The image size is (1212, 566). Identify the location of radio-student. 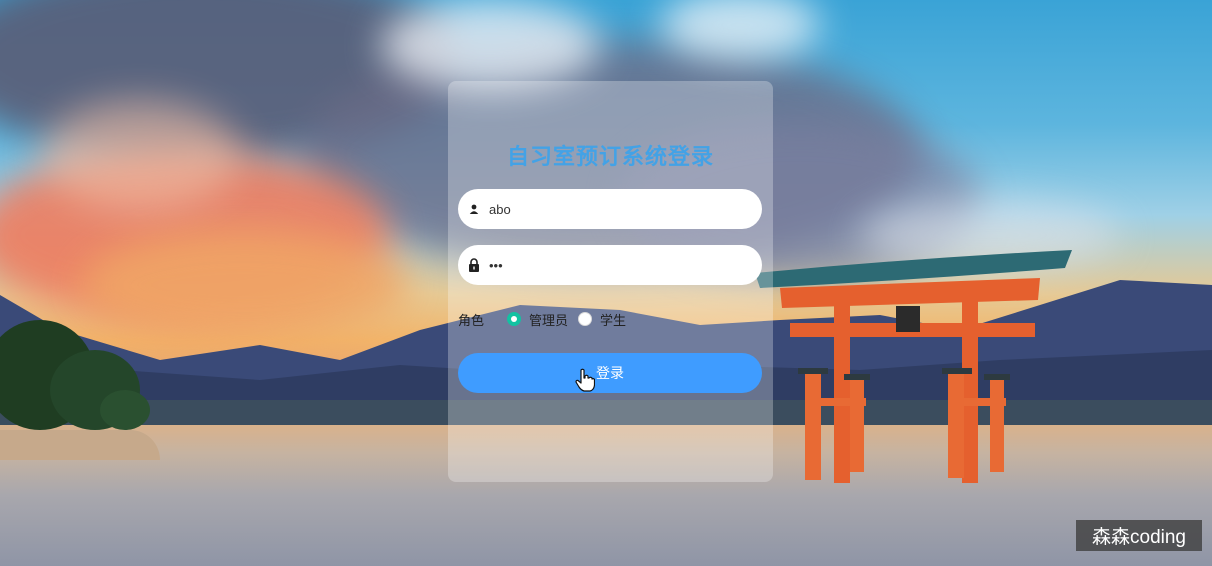
(585, 319).